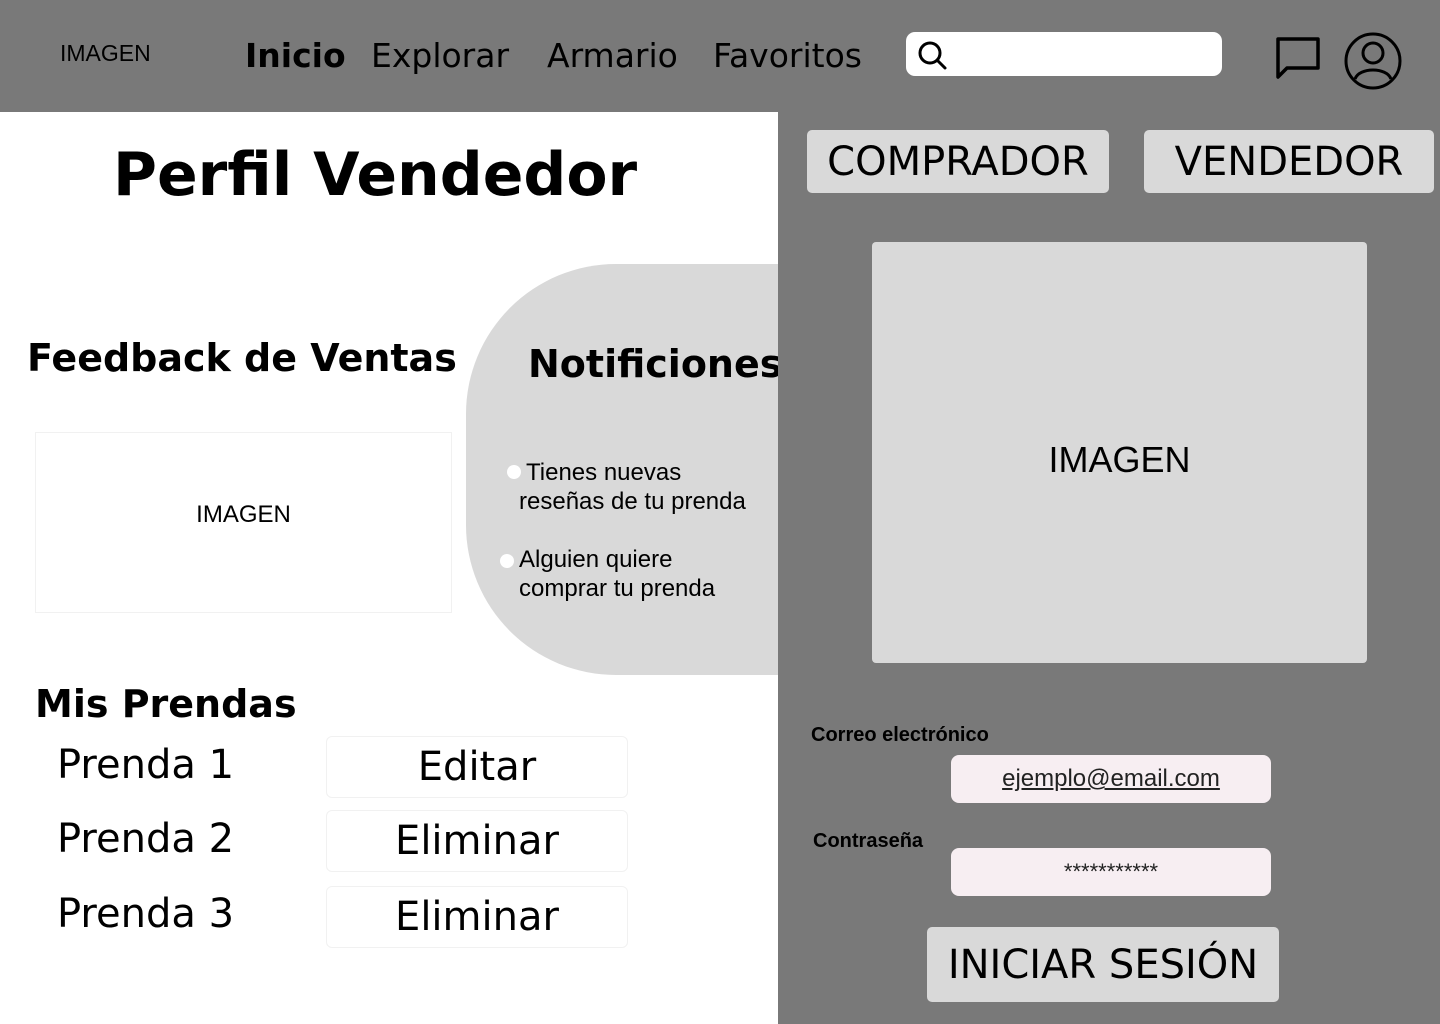 This screenshot has height=1024, width=1440. I want to click on notifications-title: Notificiones, so click(655, 364).